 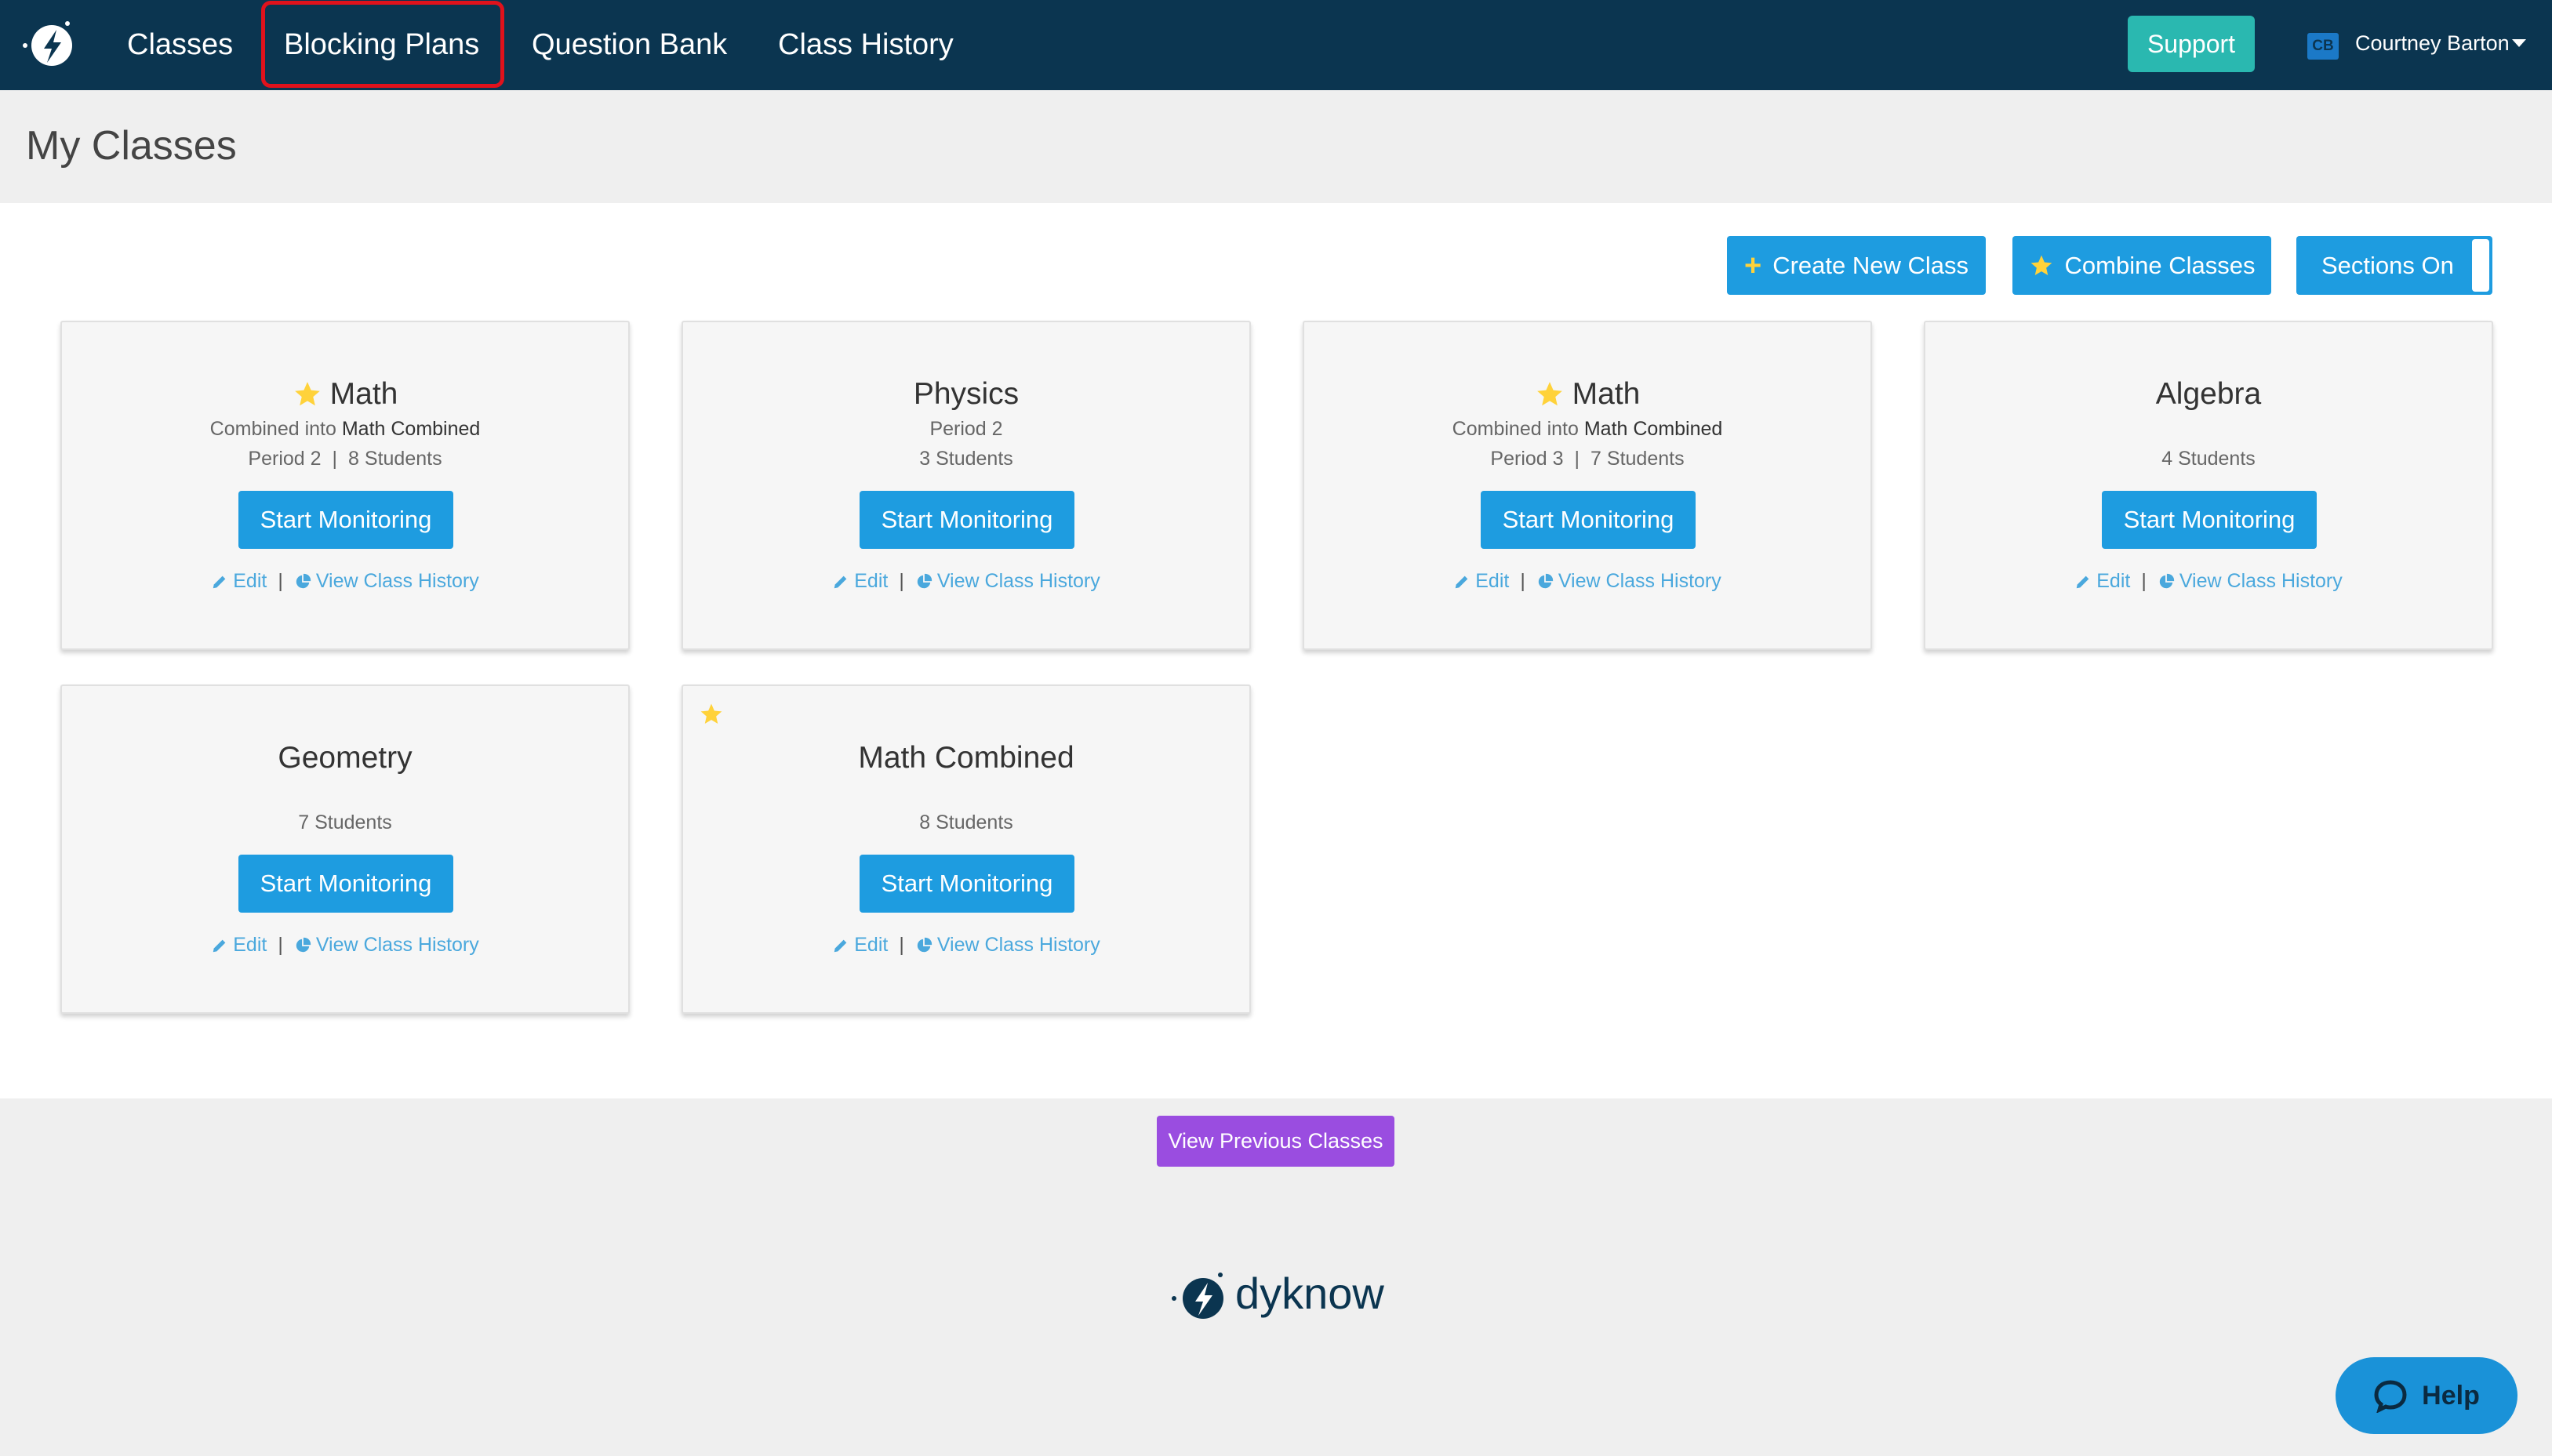 What do you see at coordinates (2323, 46) in the screenshot?
I see `user-avatar: CB` at bounding box center [2323, 46].